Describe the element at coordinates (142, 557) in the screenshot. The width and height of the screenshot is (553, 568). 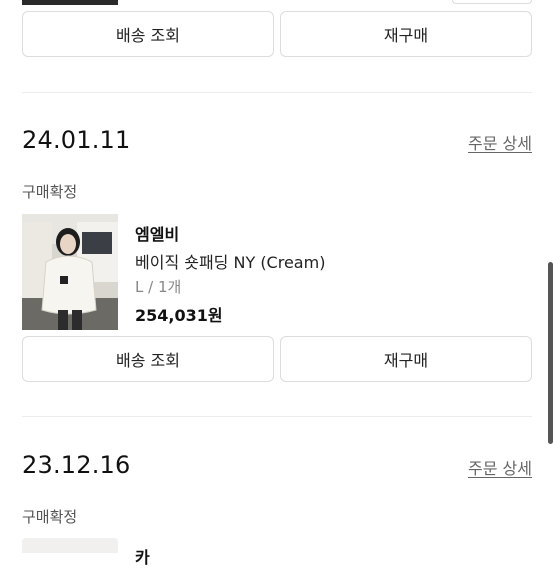
I see `product-brand-partial: 카` at that location.